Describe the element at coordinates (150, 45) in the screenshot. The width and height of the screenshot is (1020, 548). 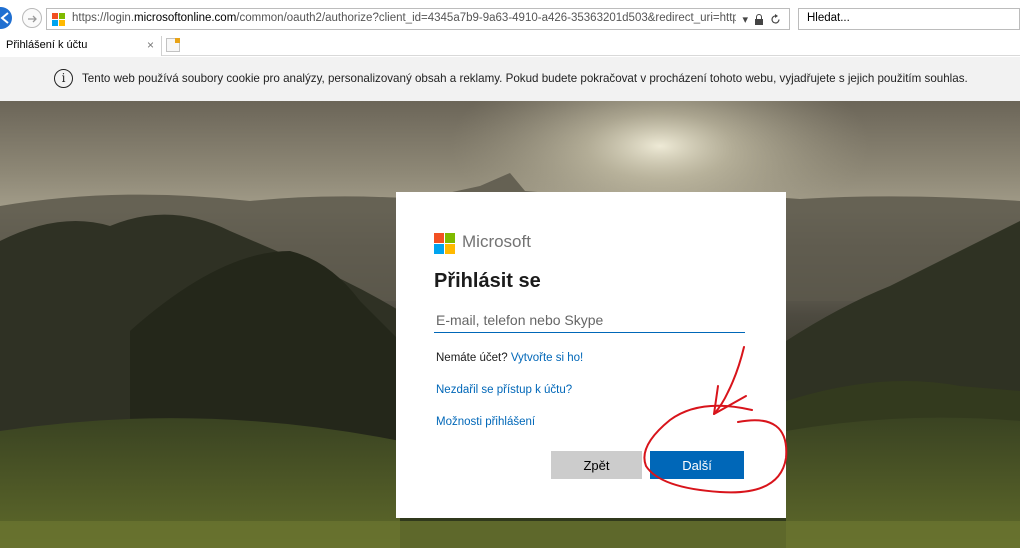
I see `tab-close-icon: ×` at that location.